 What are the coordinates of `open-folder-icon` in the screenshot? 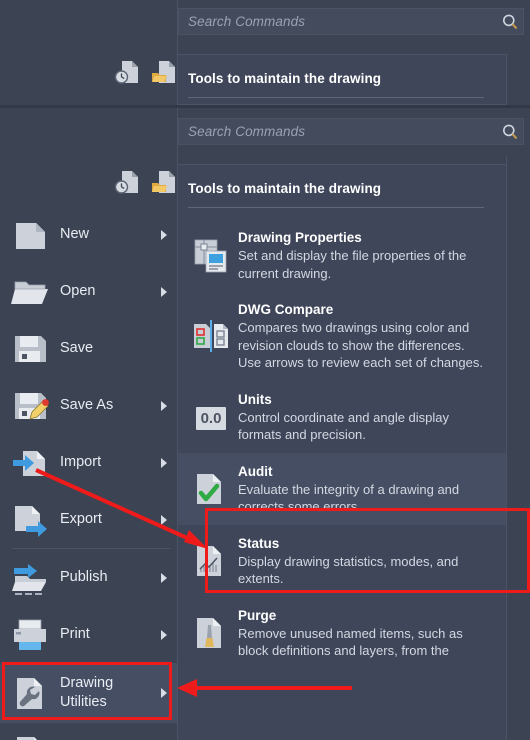 It's located at (30, 292).